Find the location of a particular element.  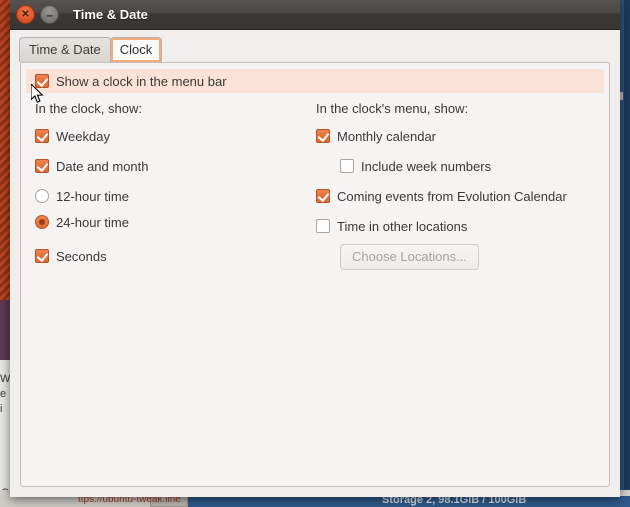

seconds-label: Seconds is located at coordinates (81, 256).